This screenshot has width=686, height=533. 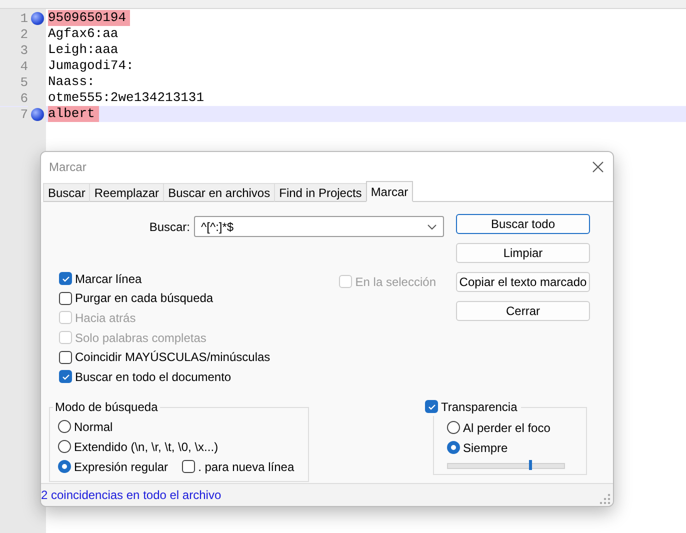 I want to click on line-number: 7, so click(x=14, y=114).